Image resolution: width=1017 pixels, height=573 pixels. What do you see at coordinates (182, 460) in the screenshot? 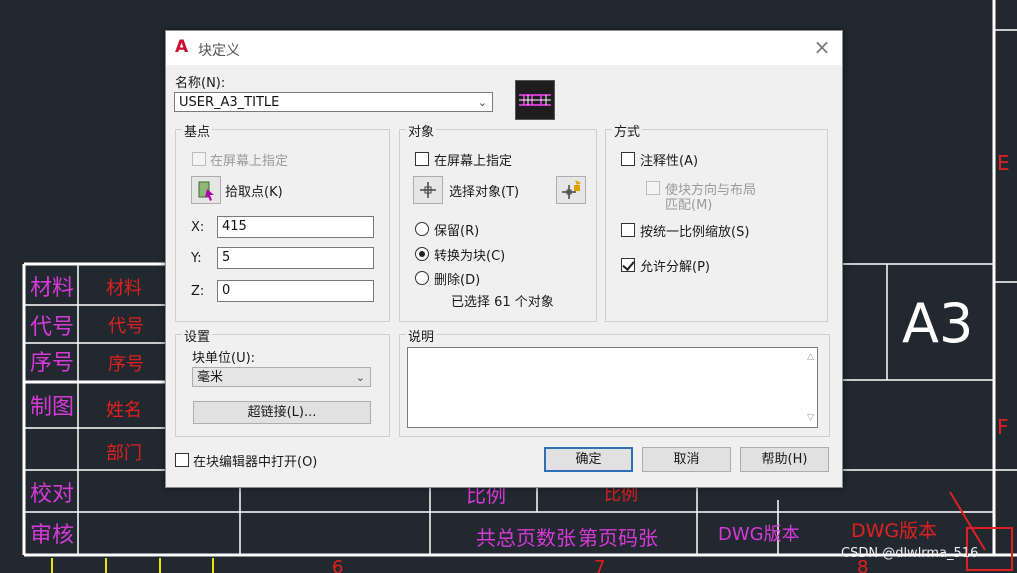
I see `open-in-editor-checkbox` at bounding box center [182, 460].